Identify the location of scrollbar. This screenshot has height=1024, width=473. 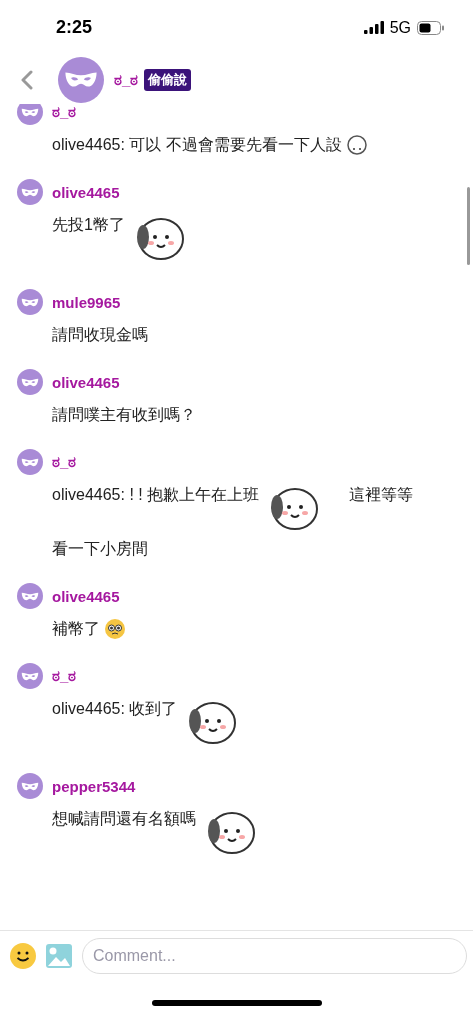
(468, 226).